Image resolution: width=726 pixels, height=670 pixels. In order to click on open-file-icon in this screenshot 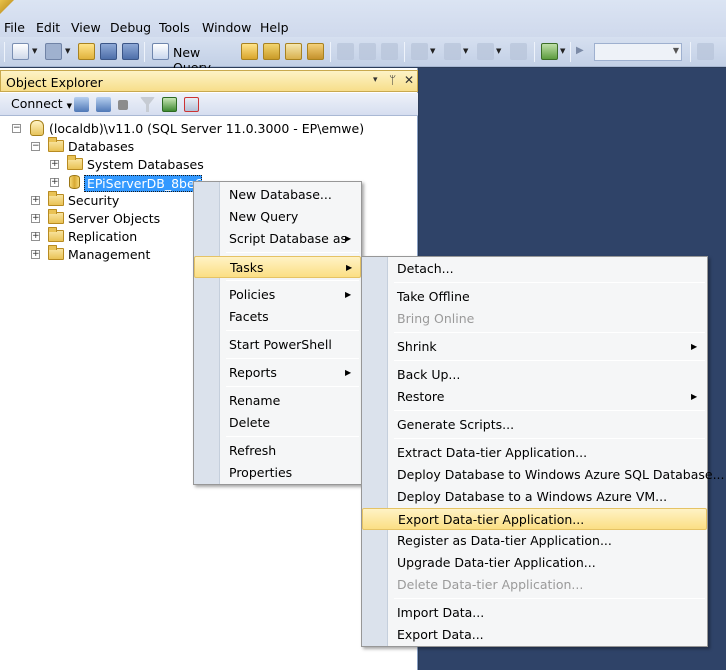, I will do `click(86, 51)`.